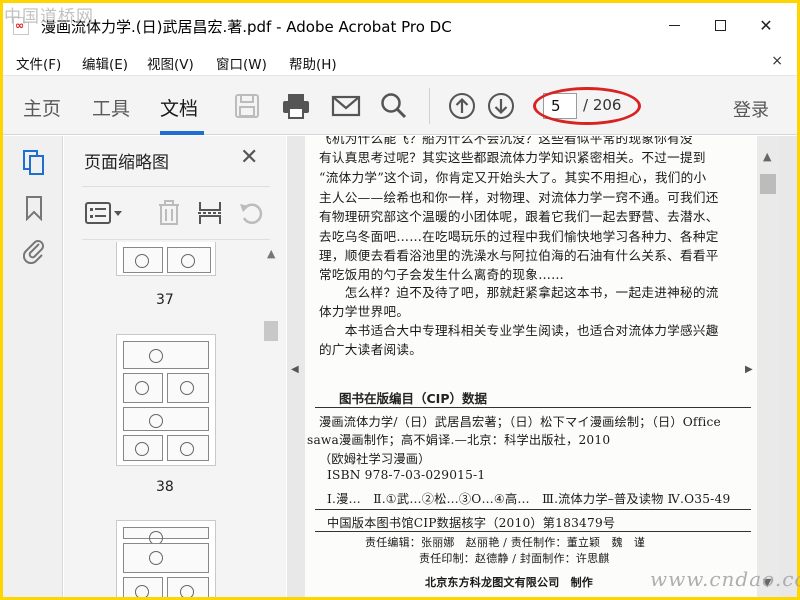  Describe the element at coordinates (34, 163) in the screenshot. I see `page-thumbnails-icon` at that location.